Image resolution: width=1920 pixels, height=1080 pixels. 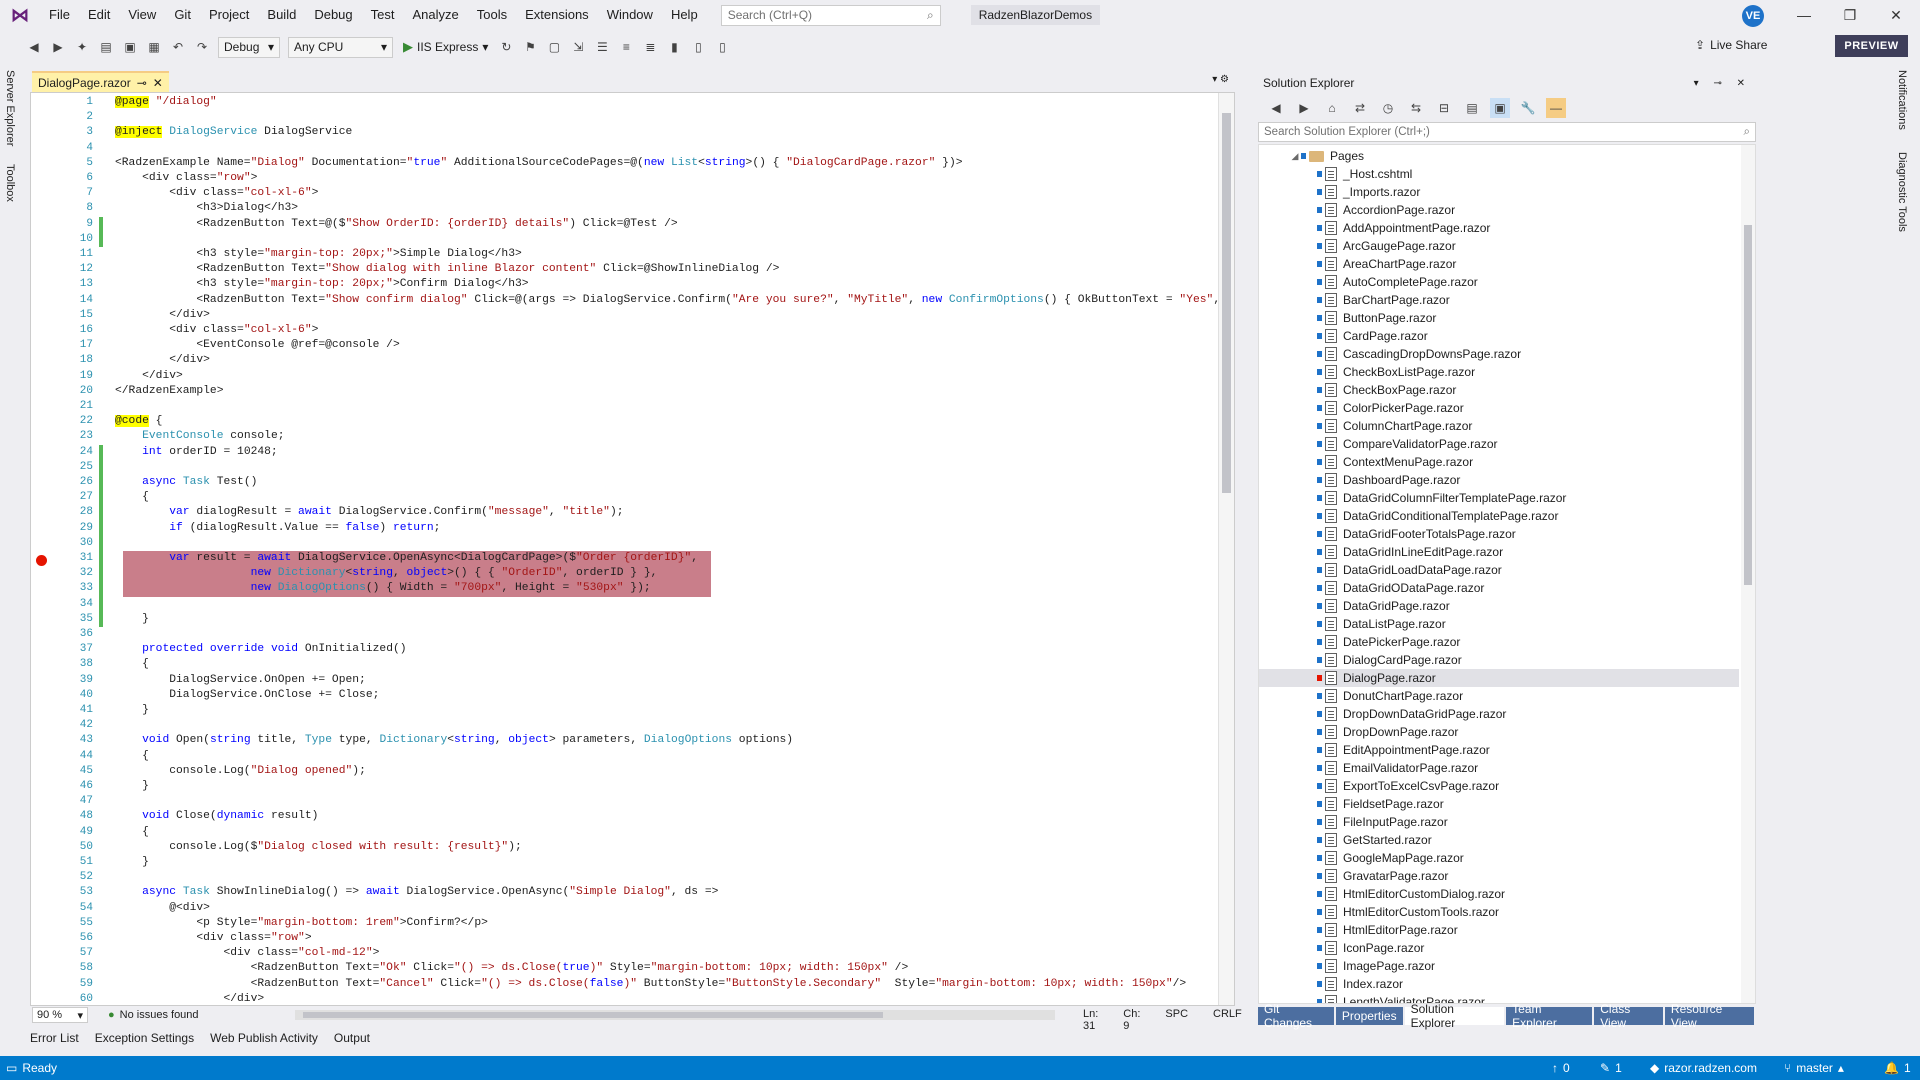 What do you see at coordinates (1227, 1020) in the screenshot?
I see `line-ending-indicator: CRLF` at bounding box center [1227, 1020].